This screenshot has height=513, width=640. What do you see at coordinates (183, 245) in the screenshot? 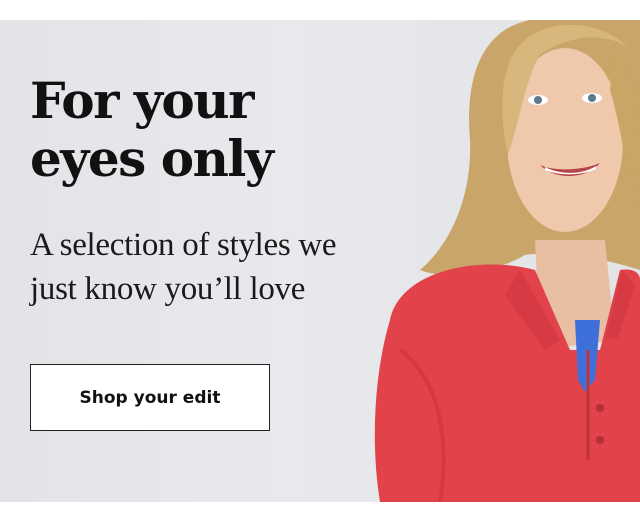
I see `subhead-line-1: A selection of styles we` at bounding box center [183, 245].